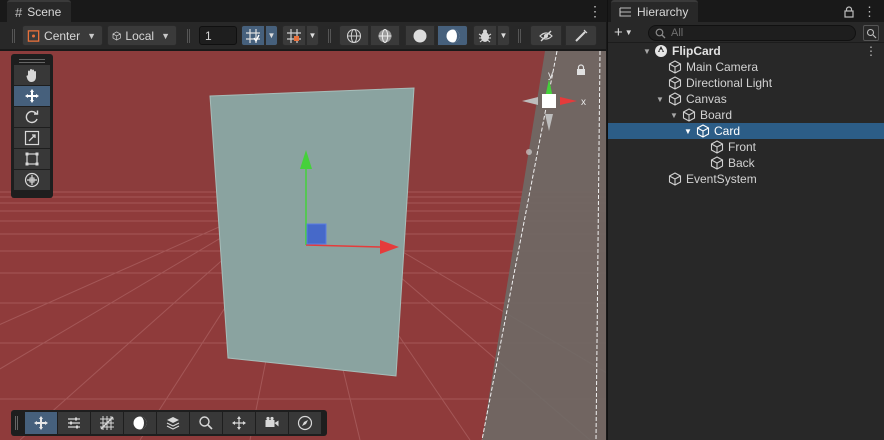 Image resolution: width=884 pixels, height=440 pixels. What do you see at coordinates (253, 35) in the screenshot?
I see `grid-snap-button` at bounding box center [253, 35].